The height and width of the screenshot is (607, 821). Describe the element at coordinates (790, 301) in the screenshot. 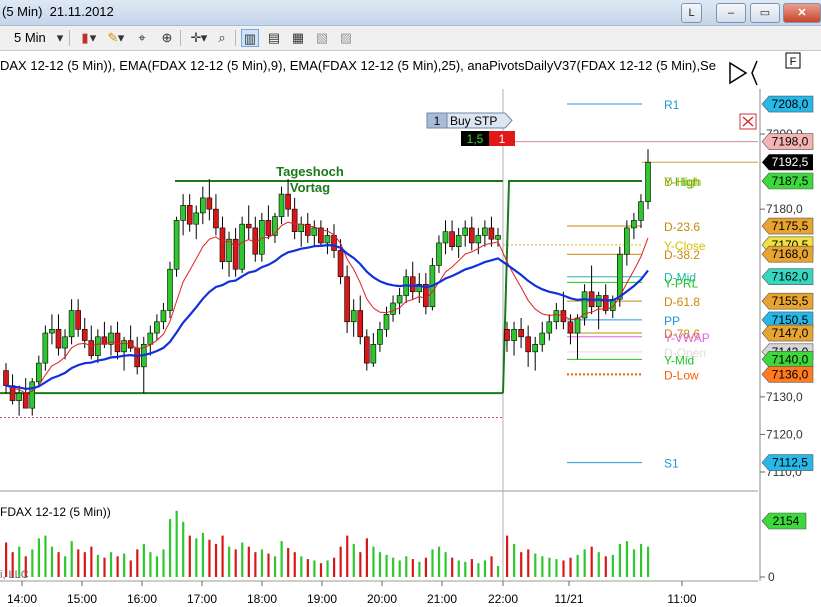

I see `price-flag-label: 7155,5` at that location.